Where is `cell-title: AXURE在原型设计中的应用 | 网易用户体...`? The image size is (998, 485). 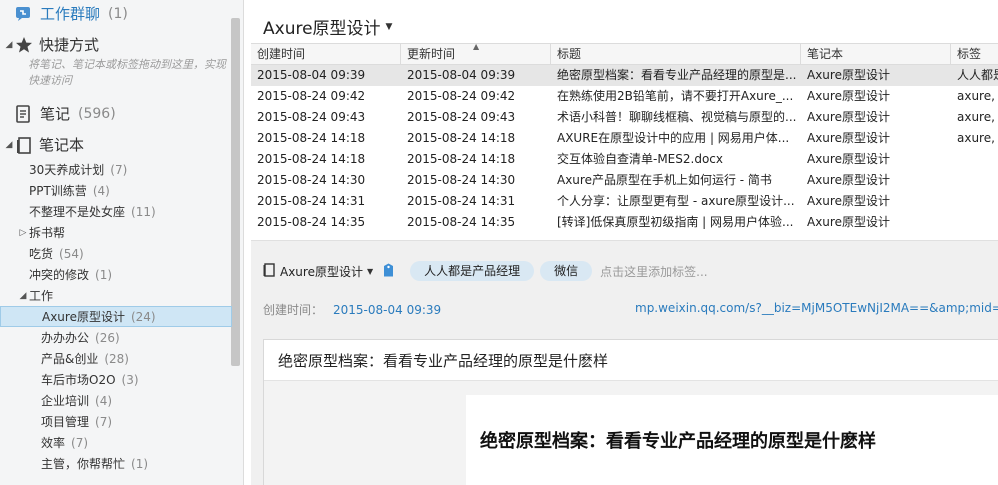 cell-title: AXURE在原型设计中的应用 | 网易用户体... is located at coordinates (673, 138).